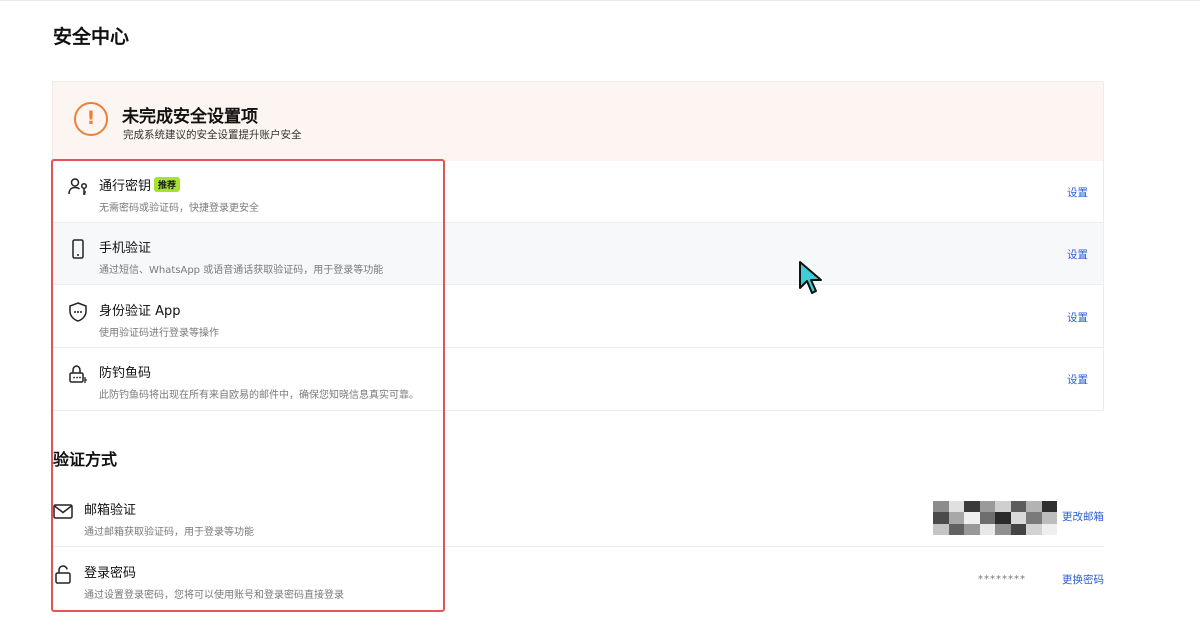 The height and width of the screenshot is (633, 1200). I want to click on masked-password: ********, so click(1002, 579).